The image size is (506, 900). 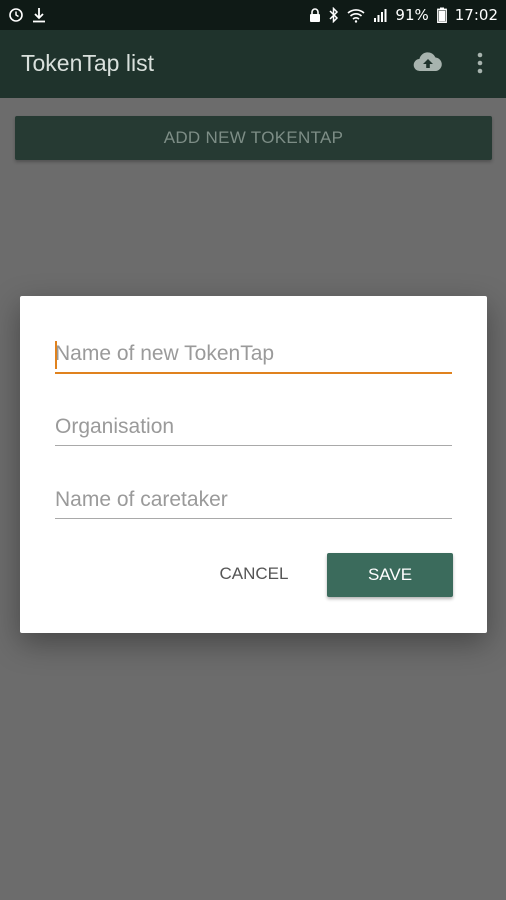 I want to click on status-time: 17:02, so click(x=476, y=15).